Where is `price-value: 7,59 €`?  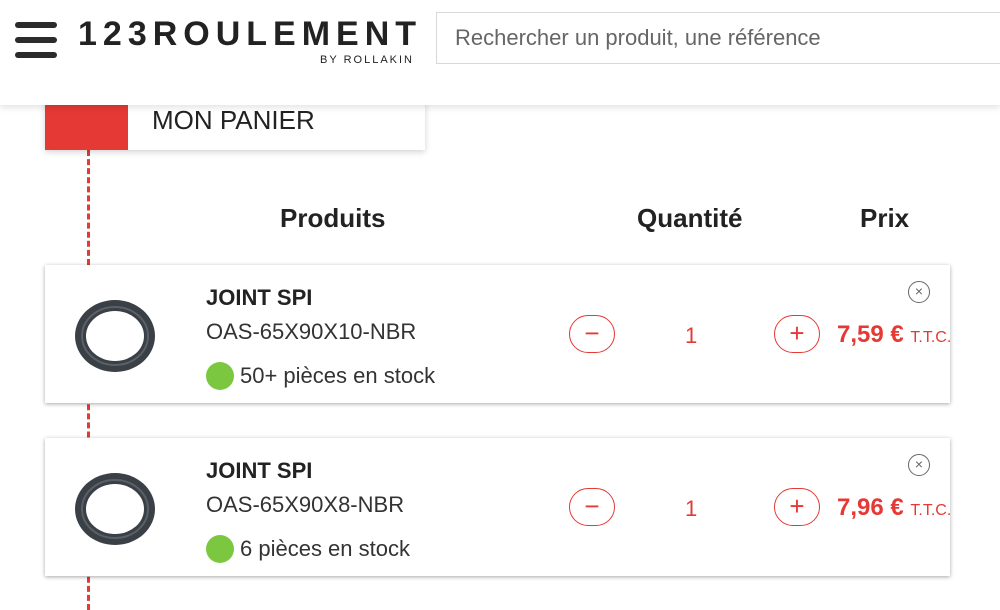
price-value: 7,59 € is located at coordinates (870, 334).